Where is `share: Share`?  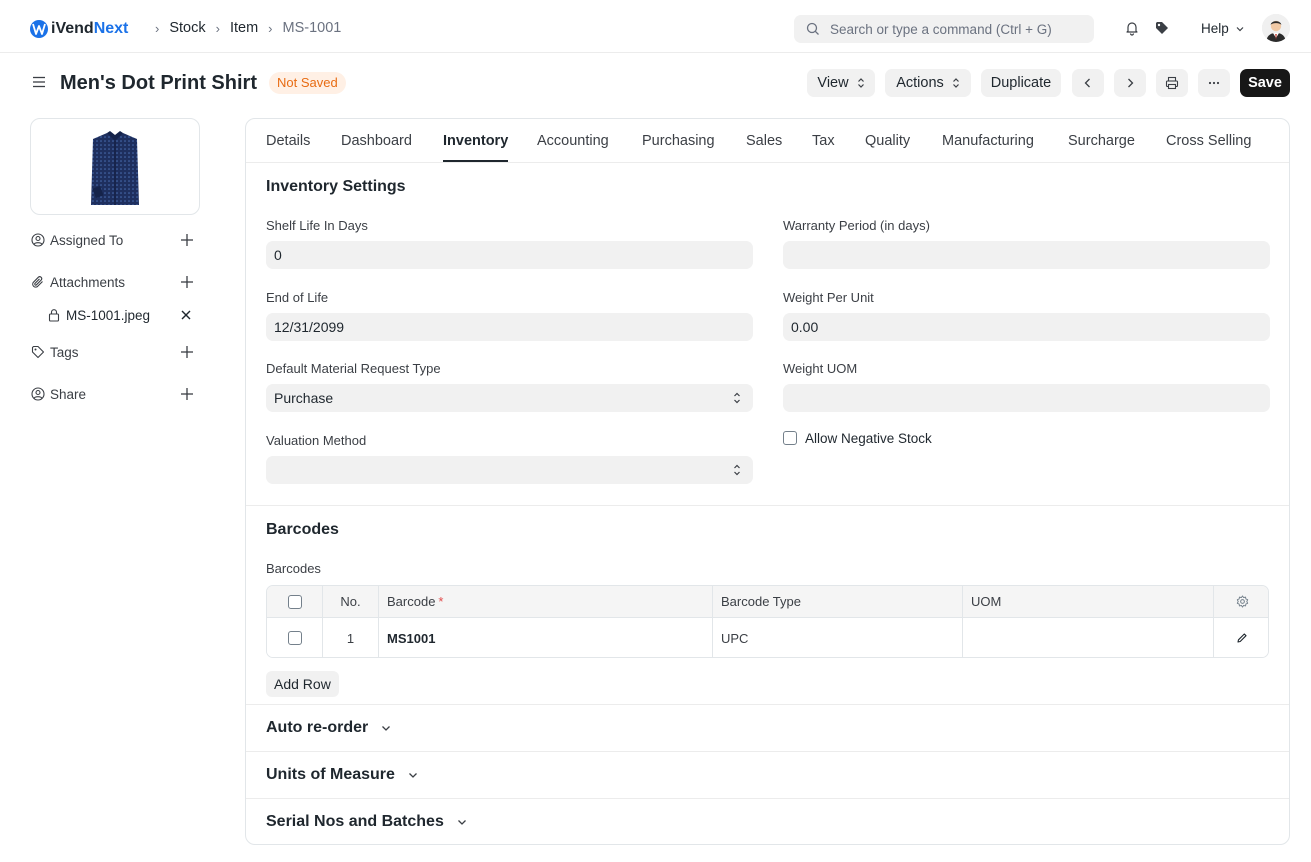
share: Share is located at coordinates (112, 394).